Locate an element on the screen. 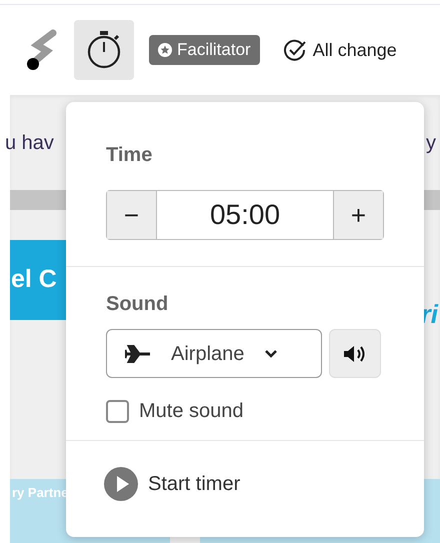  facilitator-badge: Facilitator is located at coordinates (204, 50).